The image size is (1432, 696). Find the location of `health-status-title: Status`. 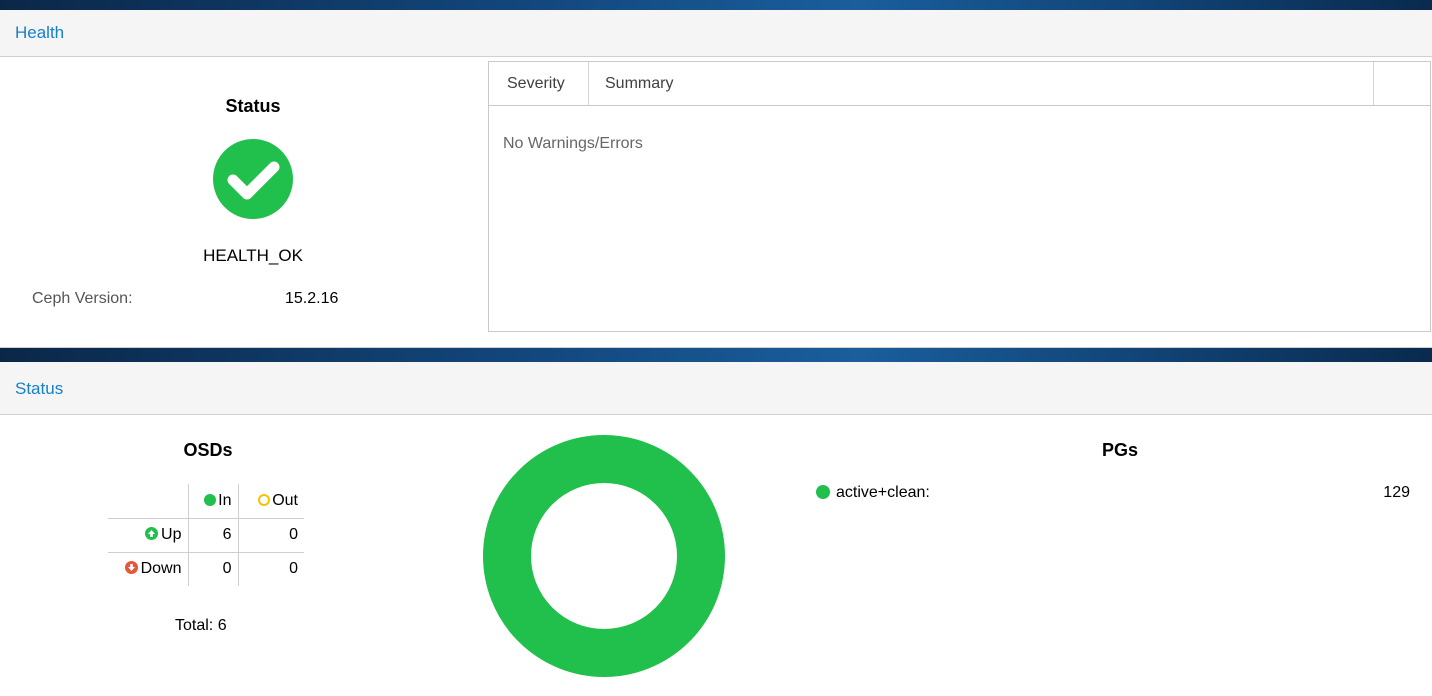

health-status-title: Status is located at coordinates (253, 106).